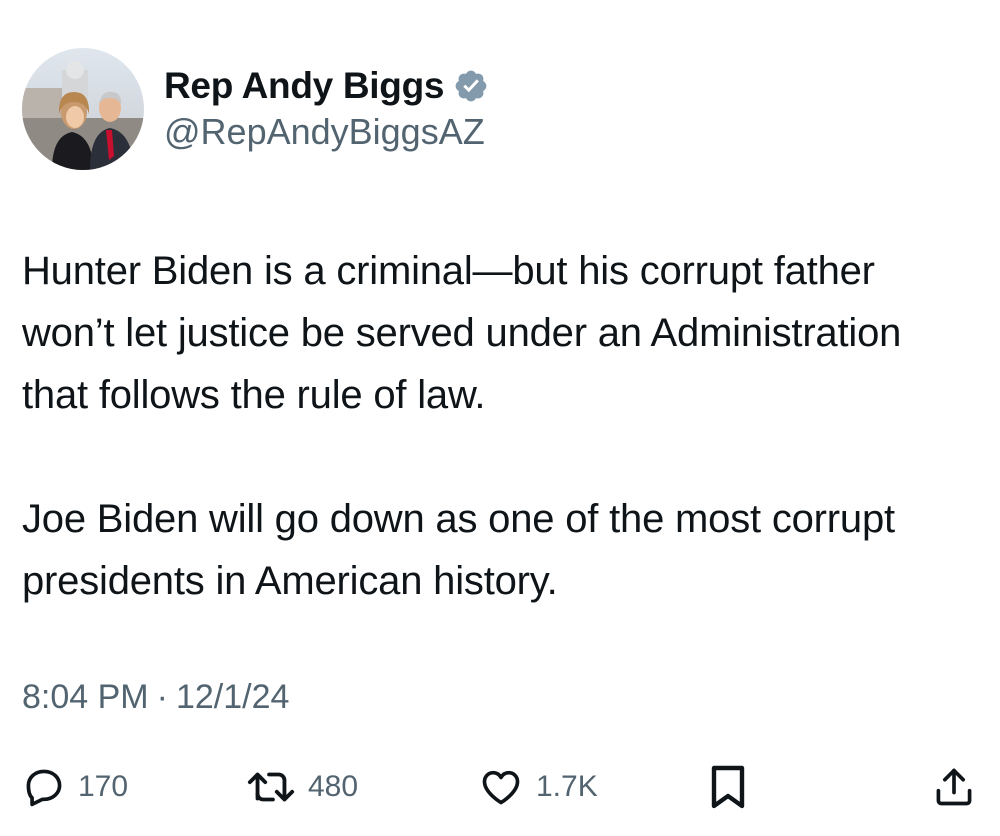 The width and height of the screenshot is (1000, 836). Describe the element at coordinates (103, 786) in the screenshot. I see `reply-count: 170` at that location.